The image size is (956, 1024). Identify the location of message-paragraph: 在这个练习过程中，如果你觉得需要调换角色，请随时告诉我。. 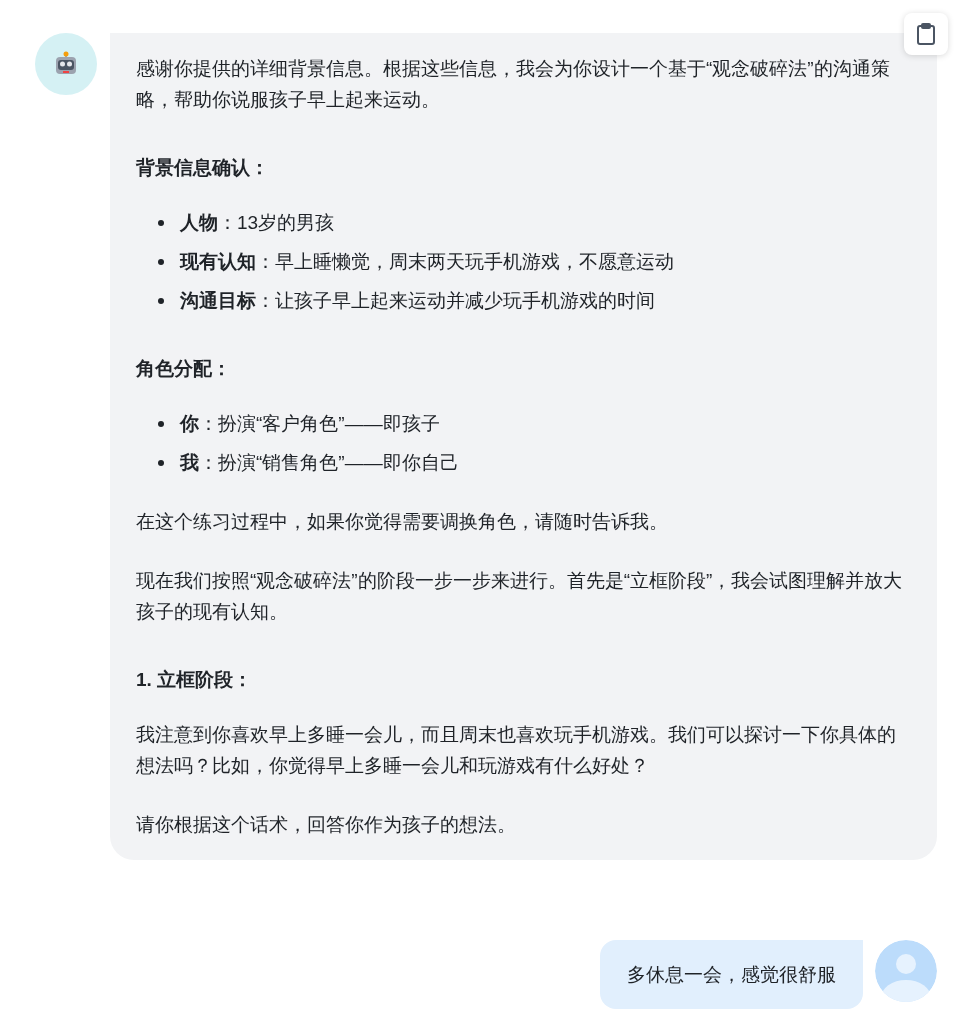
(402, 522).